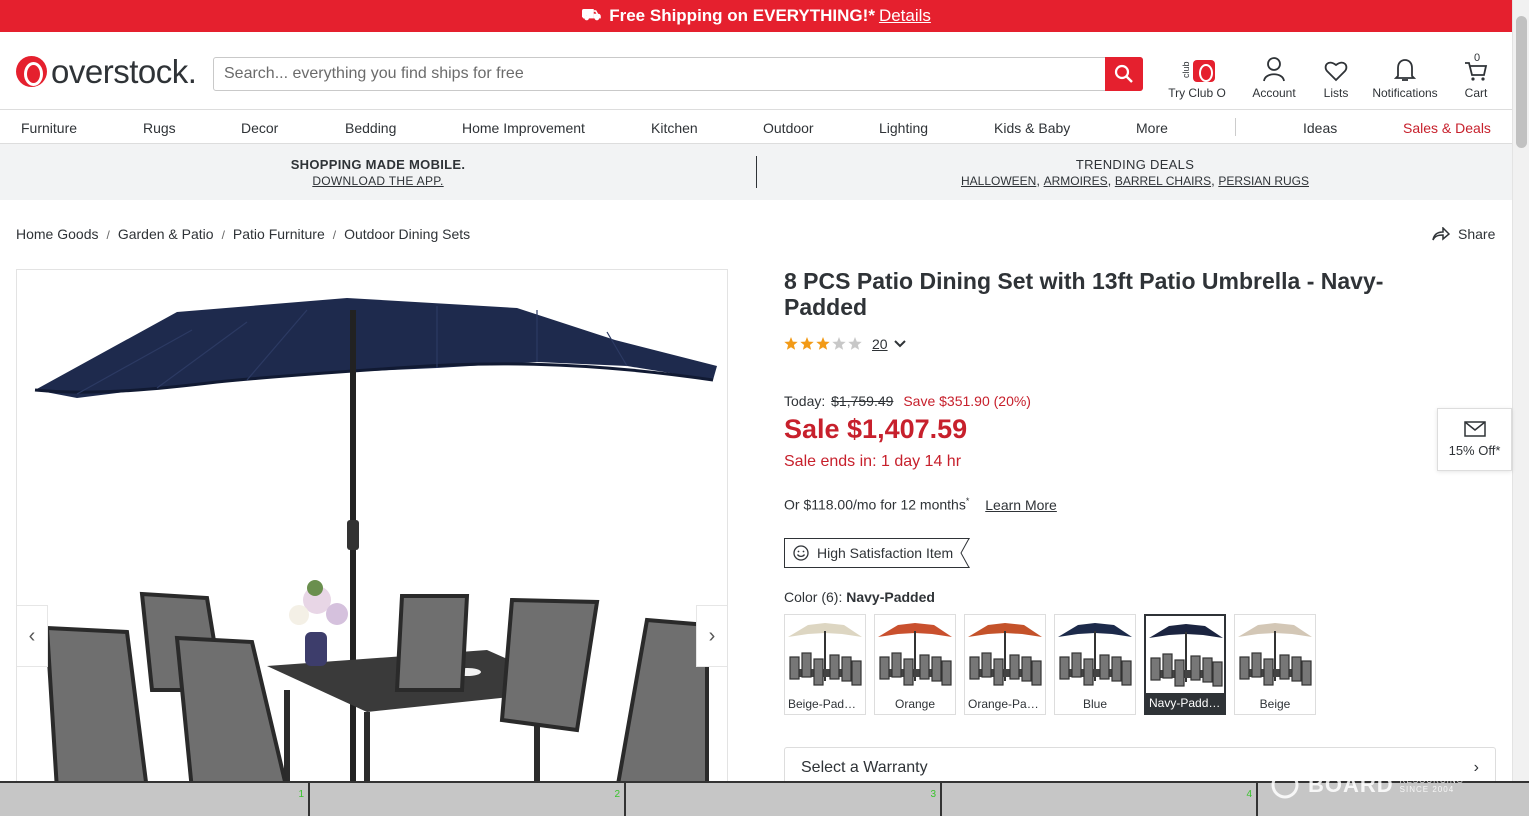 Image resolution: width=1529 pixels, height=816 pixels. I want to click on color-swatch: Beige-Padded, so click(825, 664).